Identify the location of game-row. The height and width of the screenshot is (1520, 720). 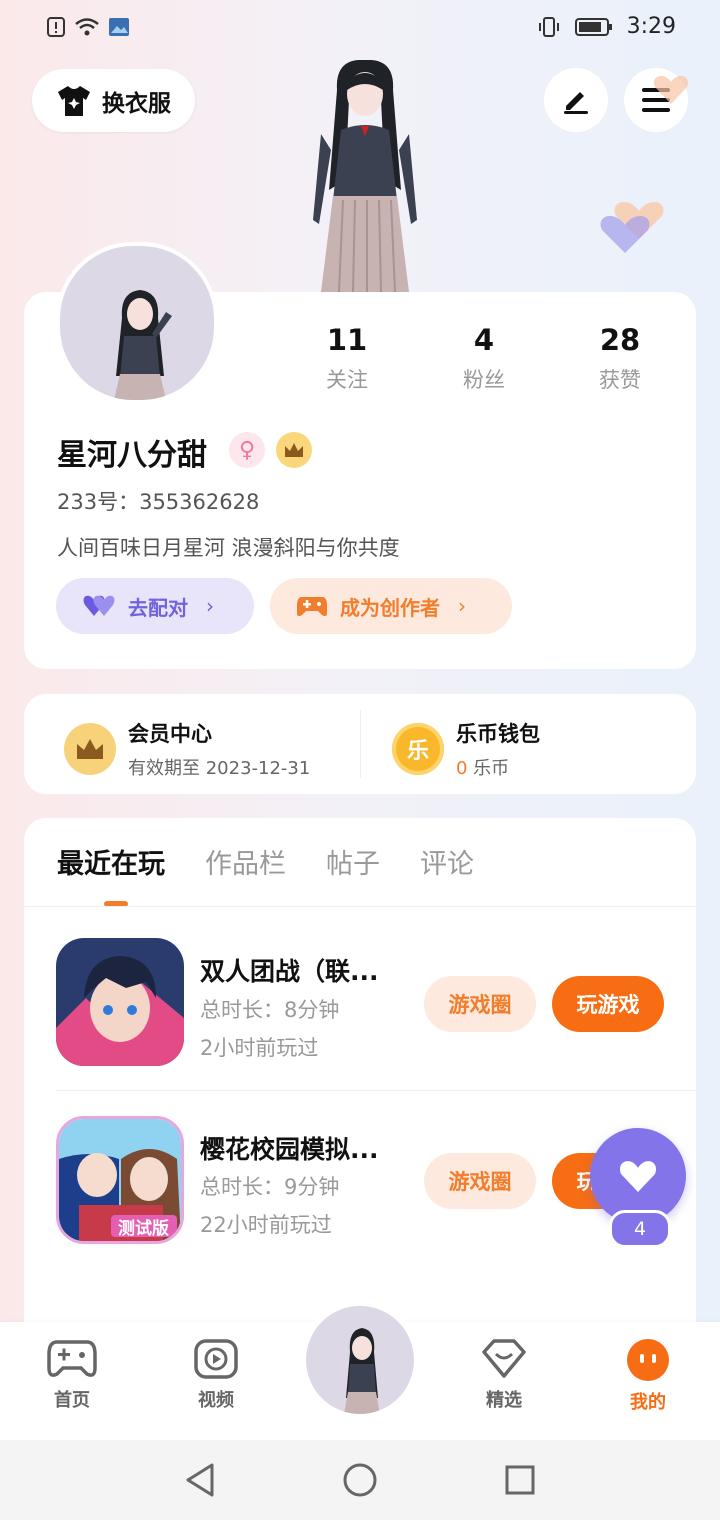
(120, 1002).